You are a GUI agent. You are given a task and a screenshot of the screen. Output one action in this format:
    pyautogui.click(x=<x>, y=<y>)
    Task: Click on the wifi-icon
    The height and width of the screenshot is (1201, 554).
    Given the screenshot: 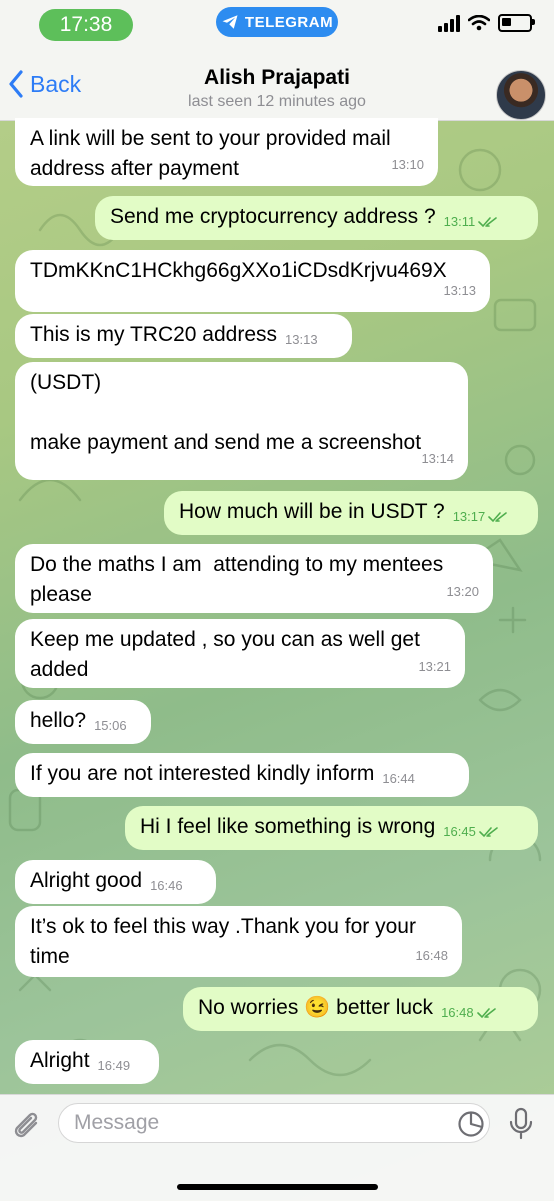 What is the action you would take?
    pyautogui.click(x=479, y=23)
    